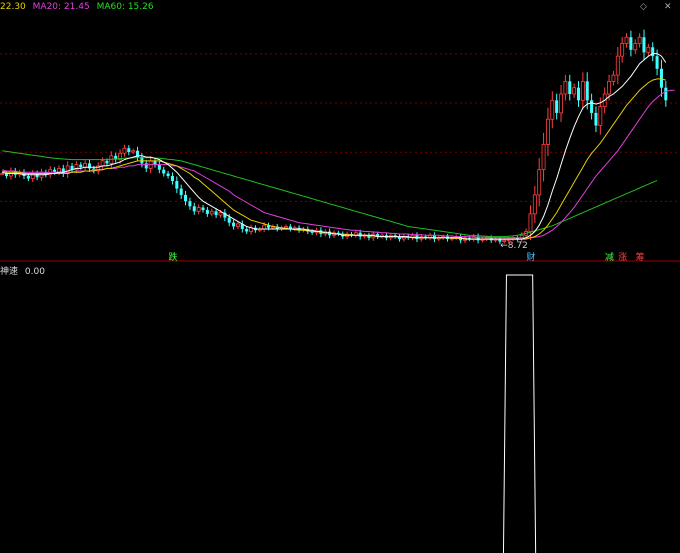 The height and width of the screenshot is (553, 680). I want to click on low-price-label: ←8.72, so click(514, 245).